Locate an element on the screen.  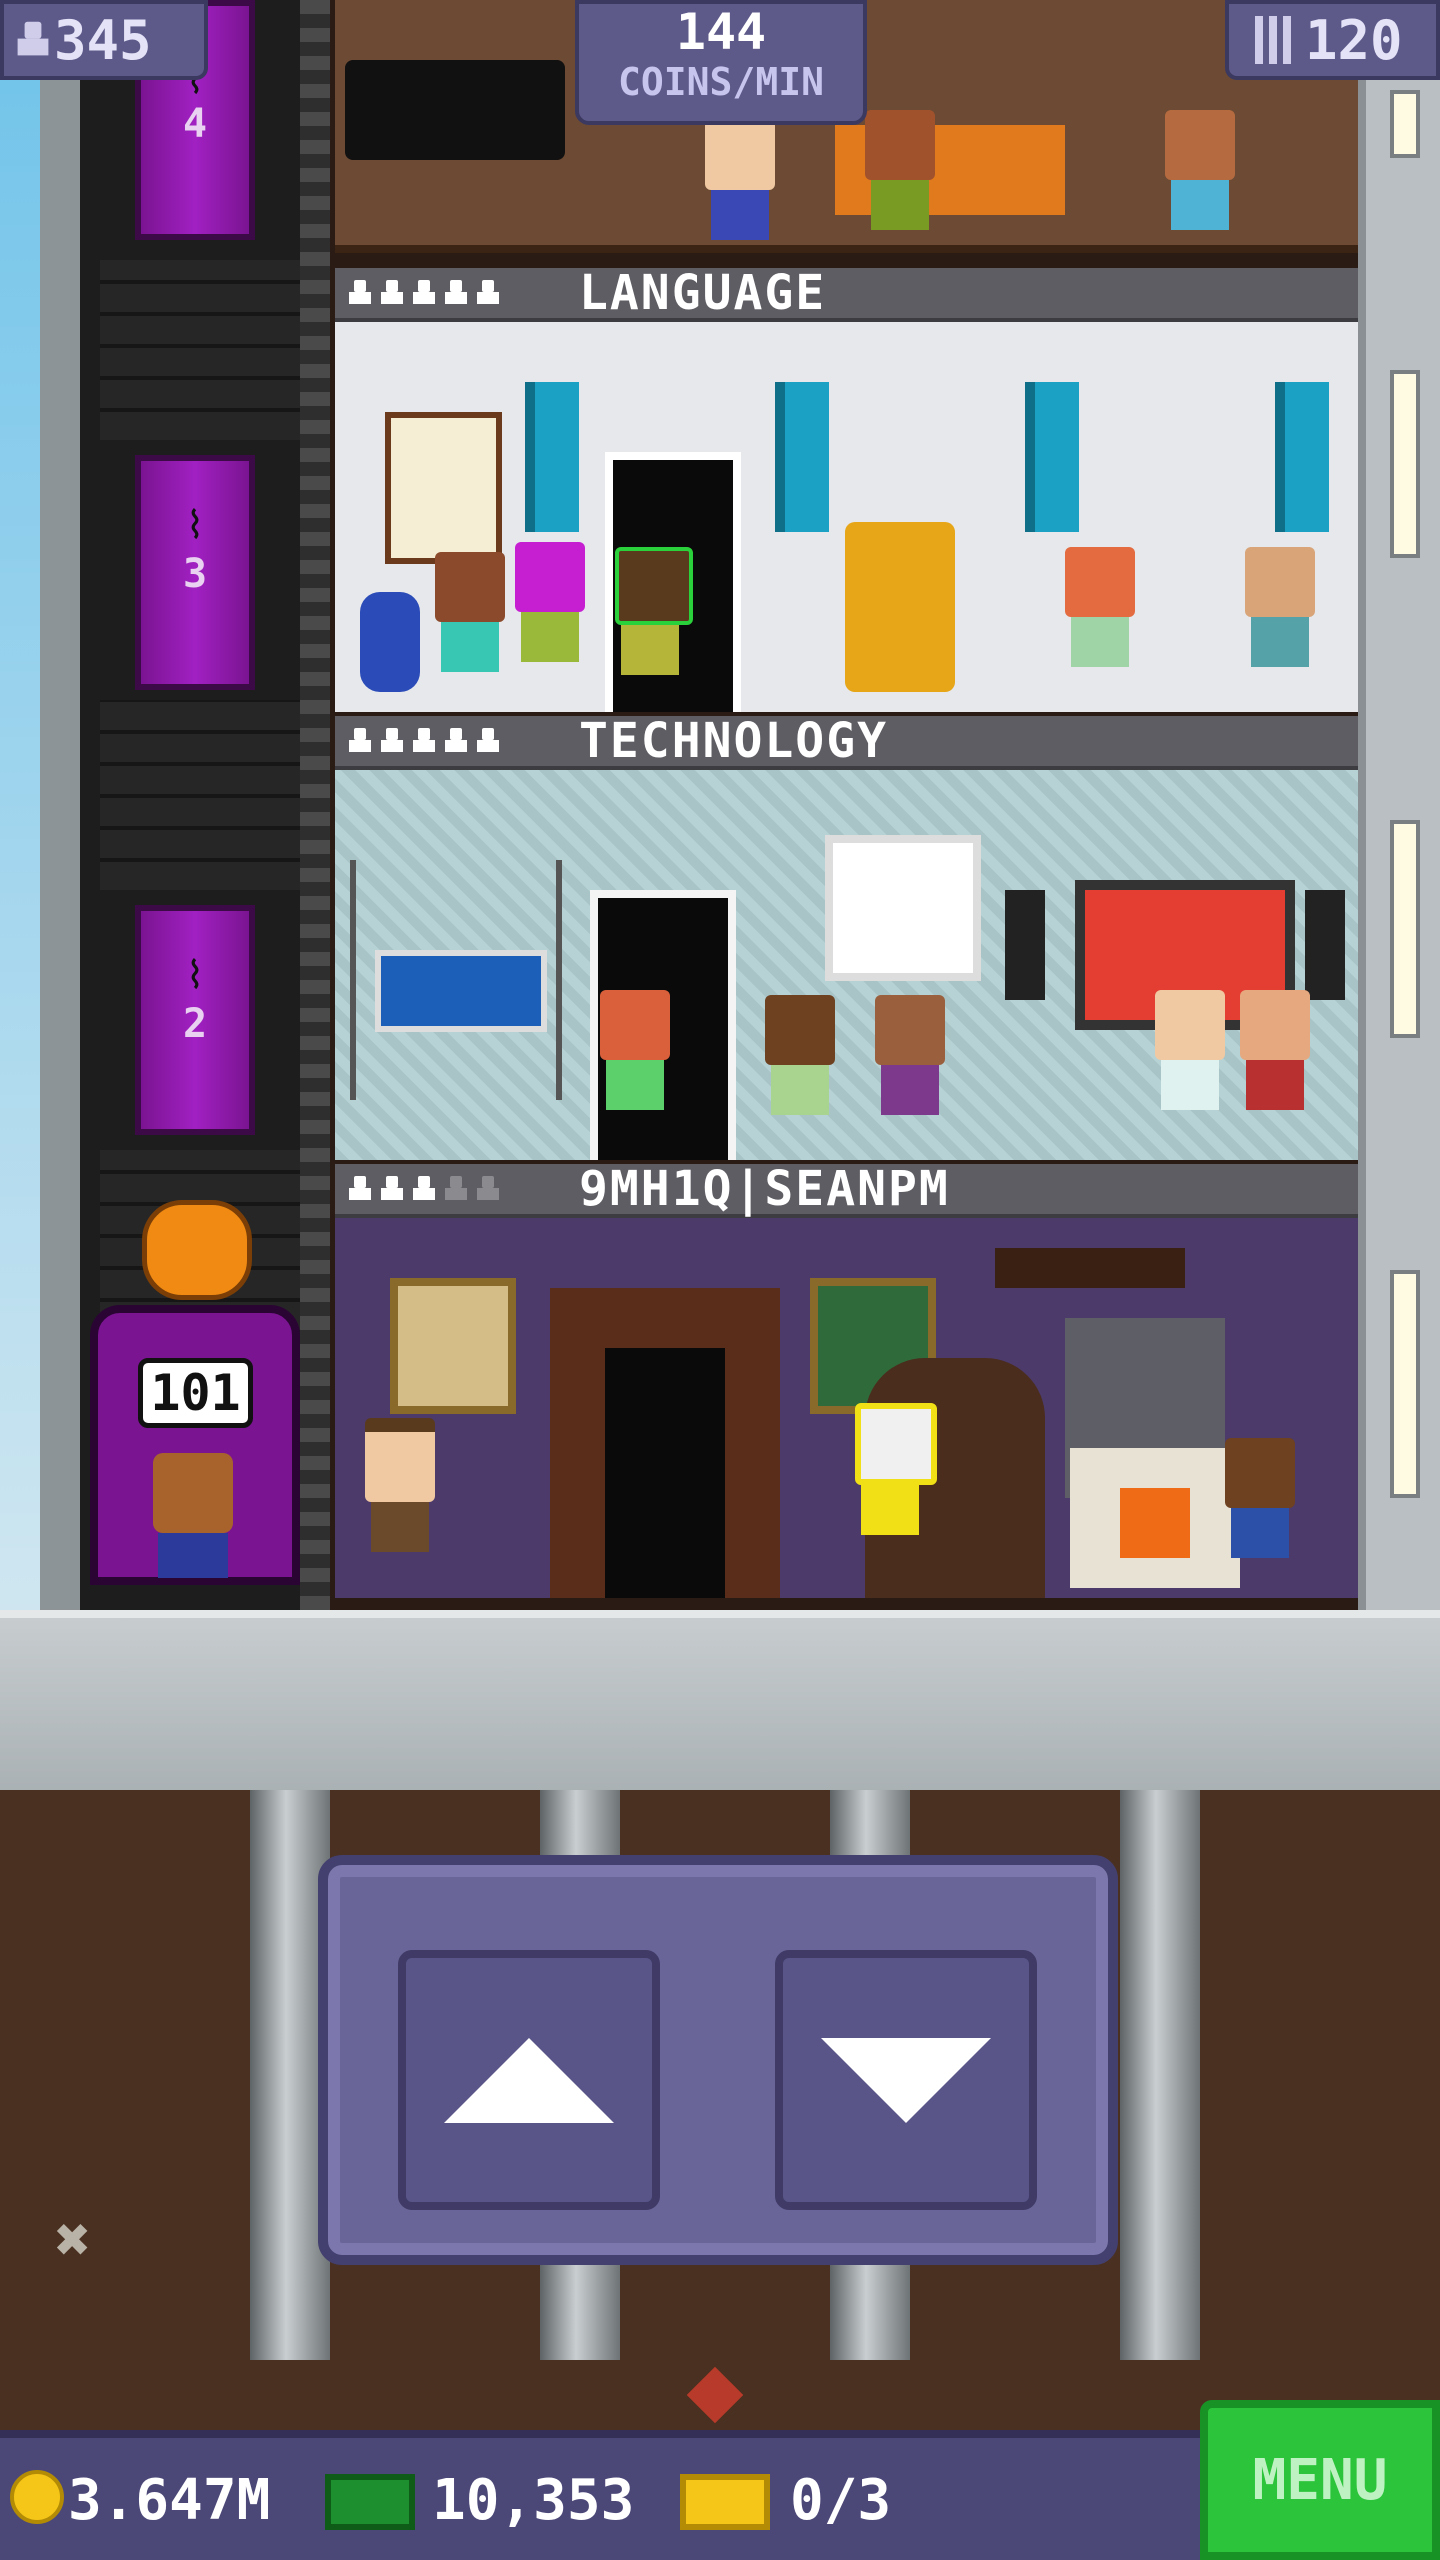
portrait is located at coordinates (453, 1346).